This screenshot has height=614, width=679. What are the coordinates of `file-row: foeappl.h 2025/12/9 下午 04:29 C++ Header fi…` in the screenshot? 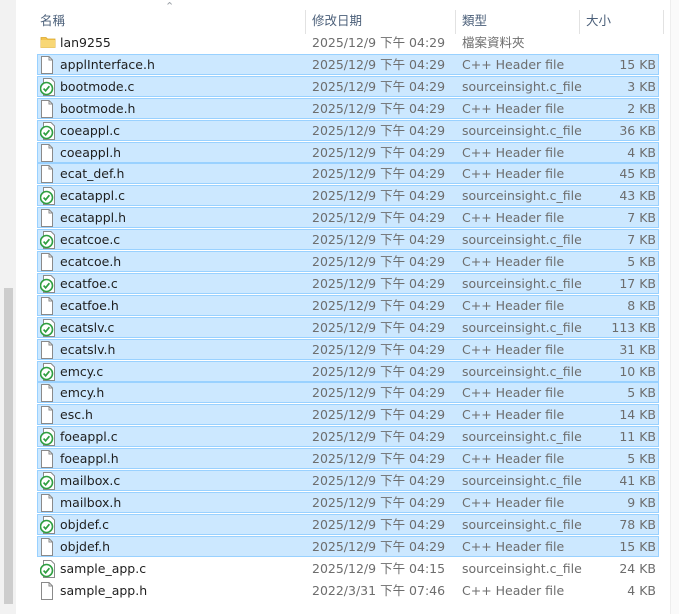 It's located at (339, 459).